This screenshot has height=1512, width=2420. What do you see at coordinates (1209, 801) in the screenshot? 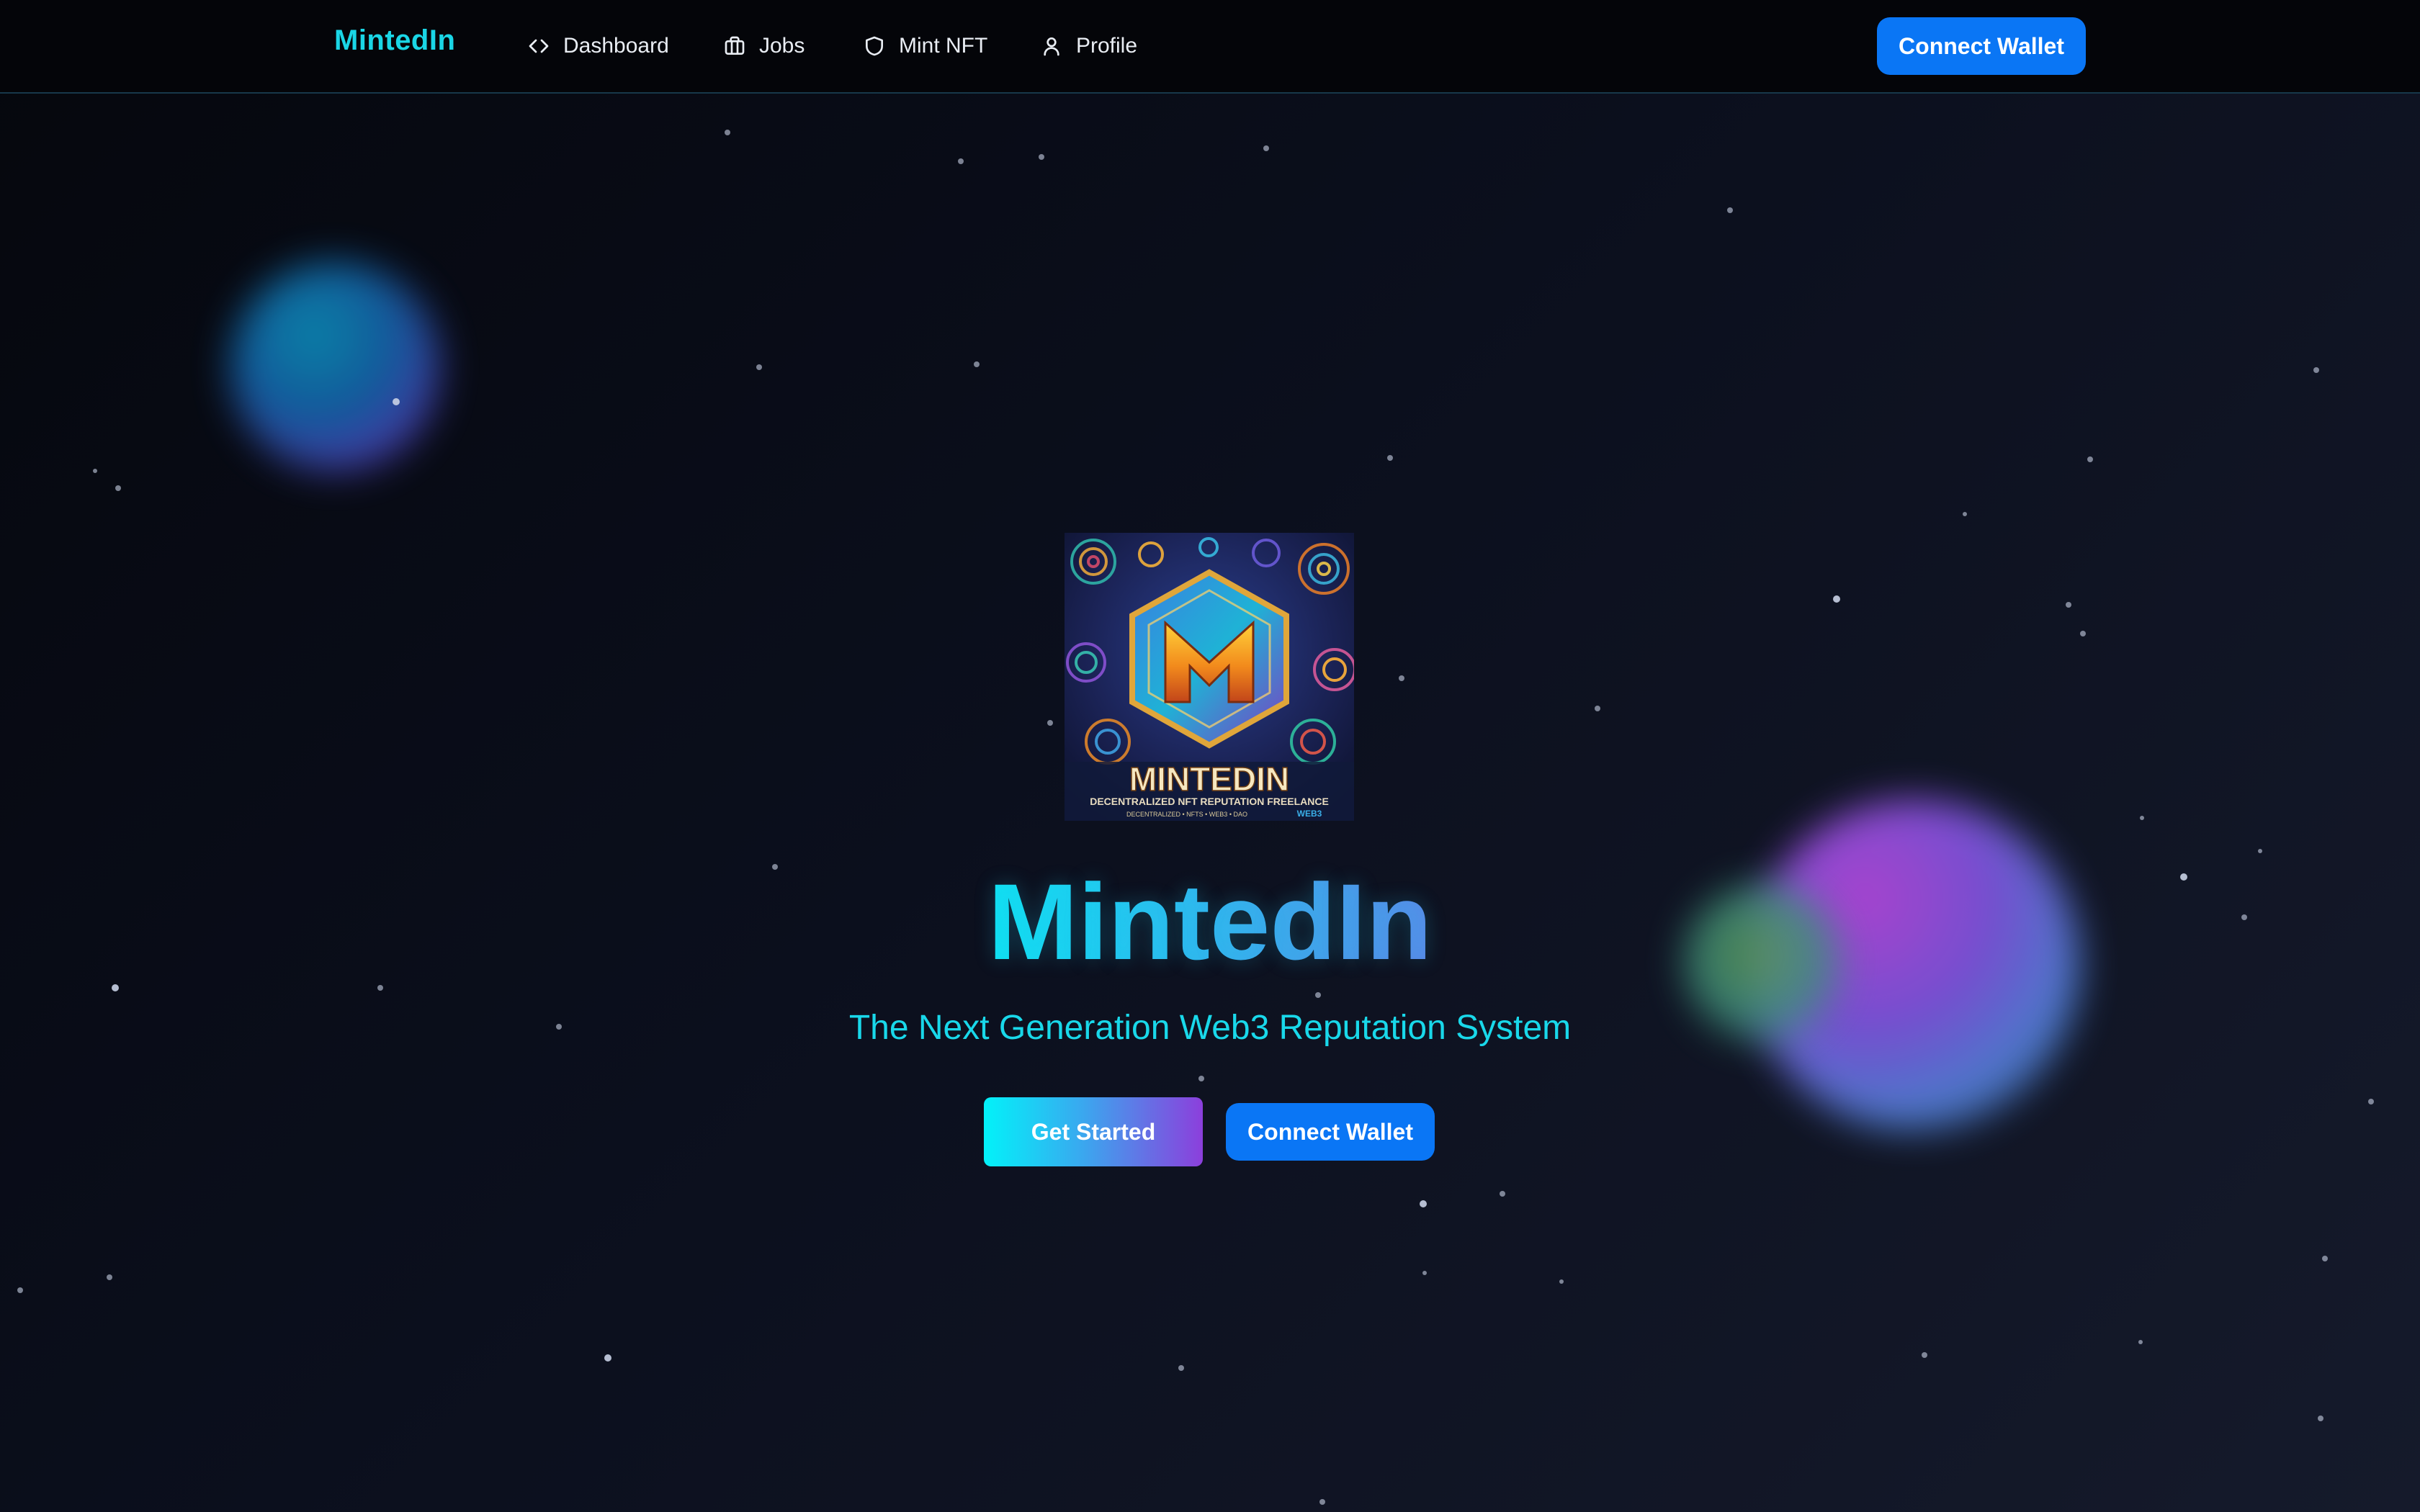
I see `logo-tagline: DECENTRALIZED NFT REPUTATION FREELANCE` at bounding box center [1209, 801].